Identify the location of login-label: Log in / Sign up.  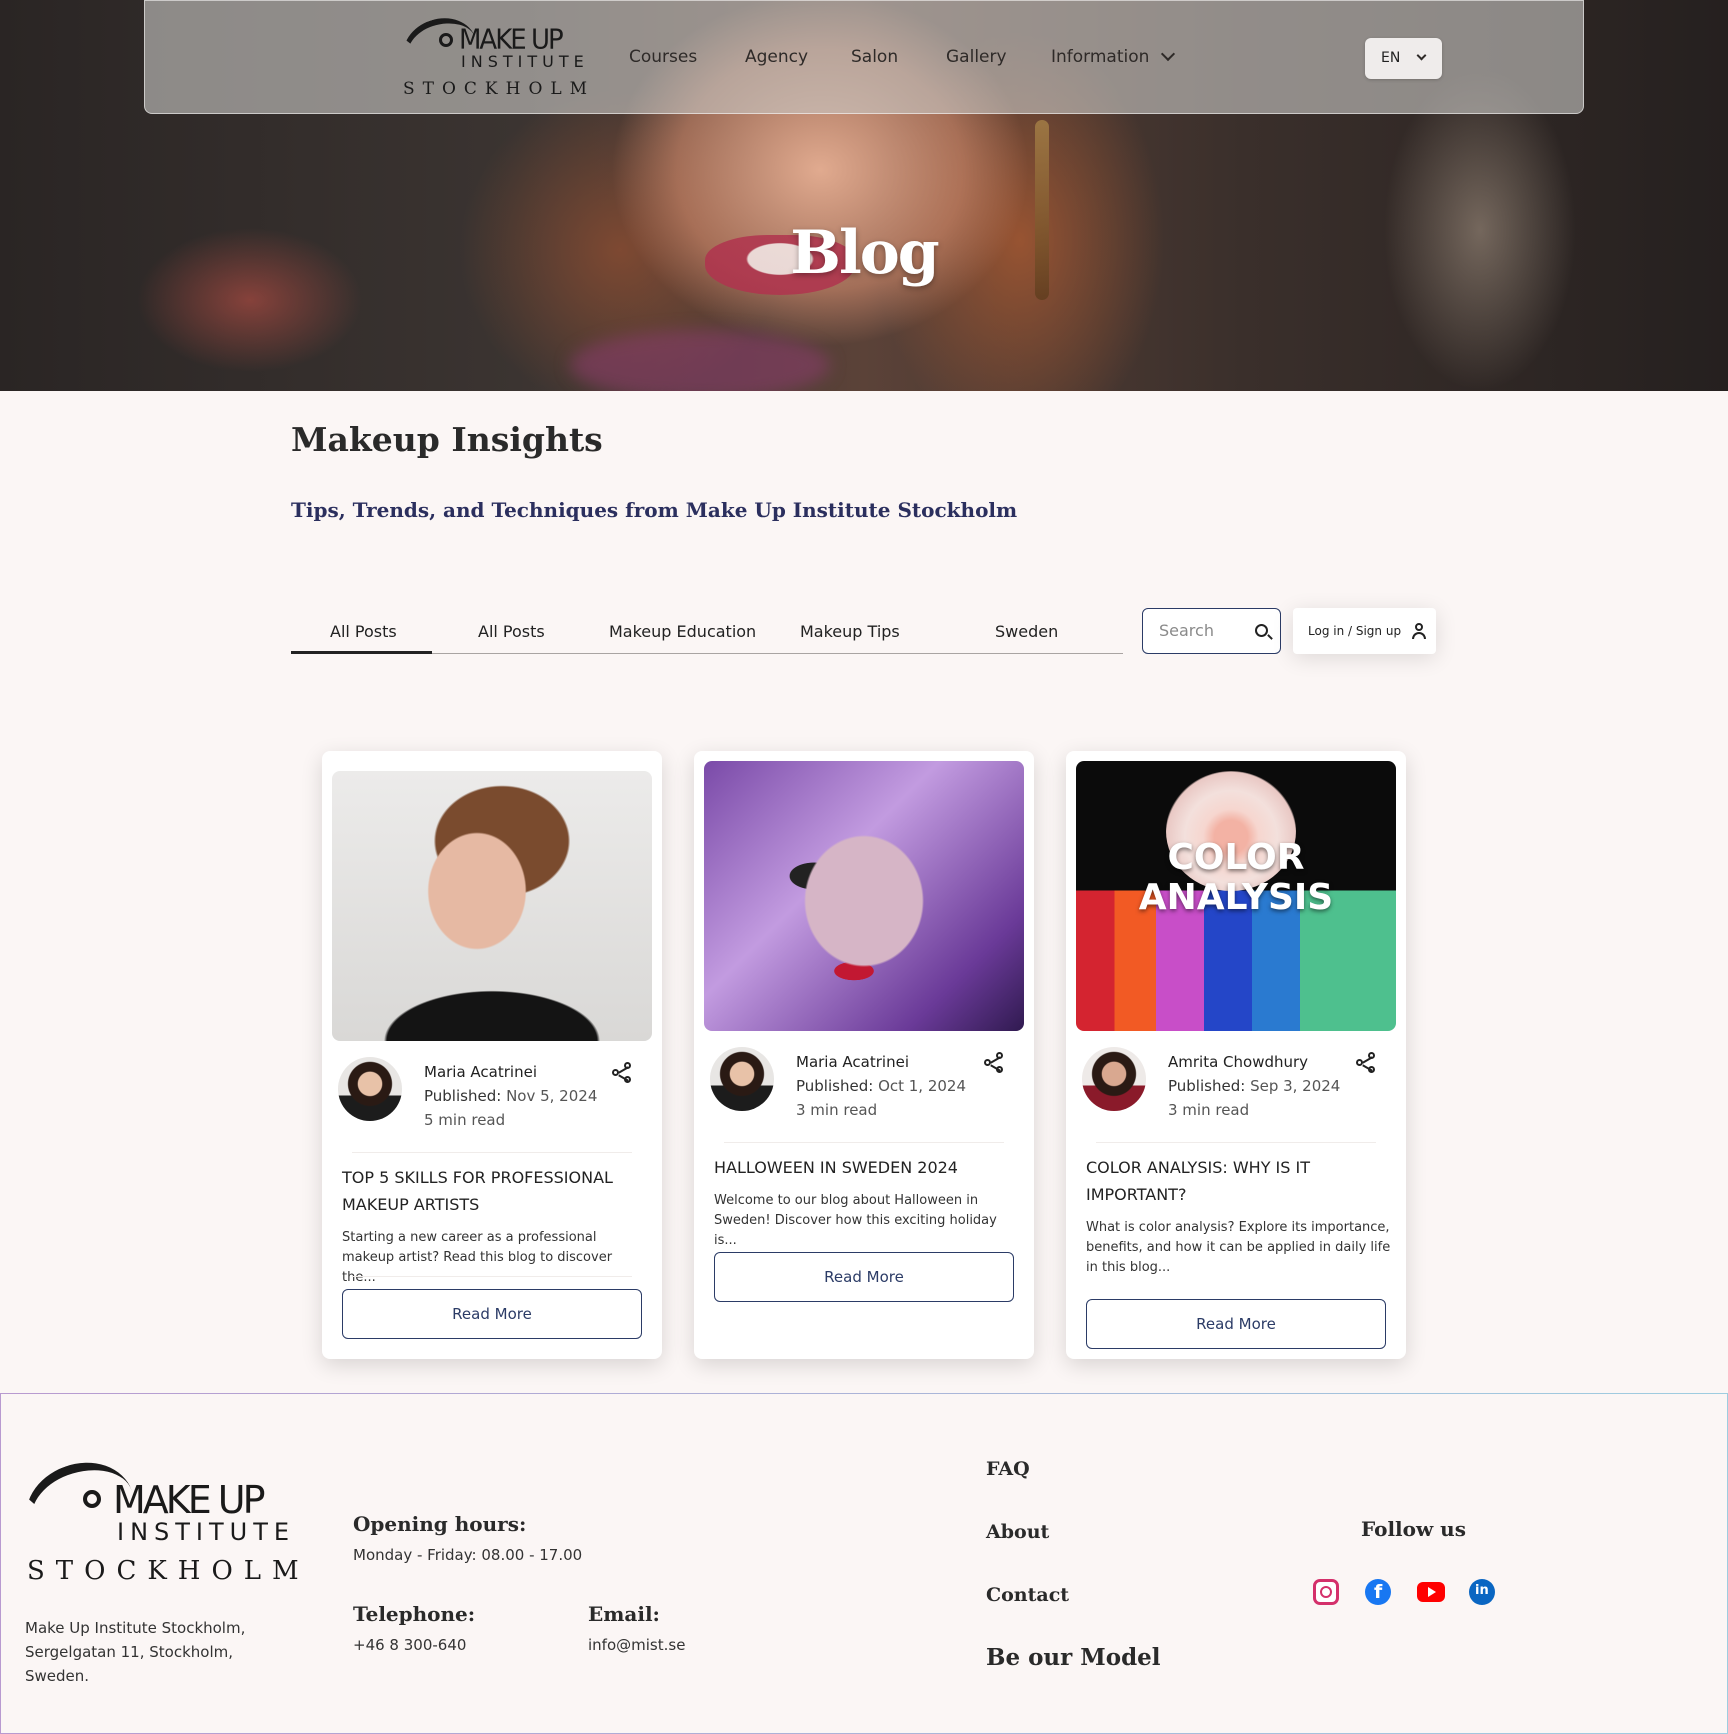
(1355, 631).